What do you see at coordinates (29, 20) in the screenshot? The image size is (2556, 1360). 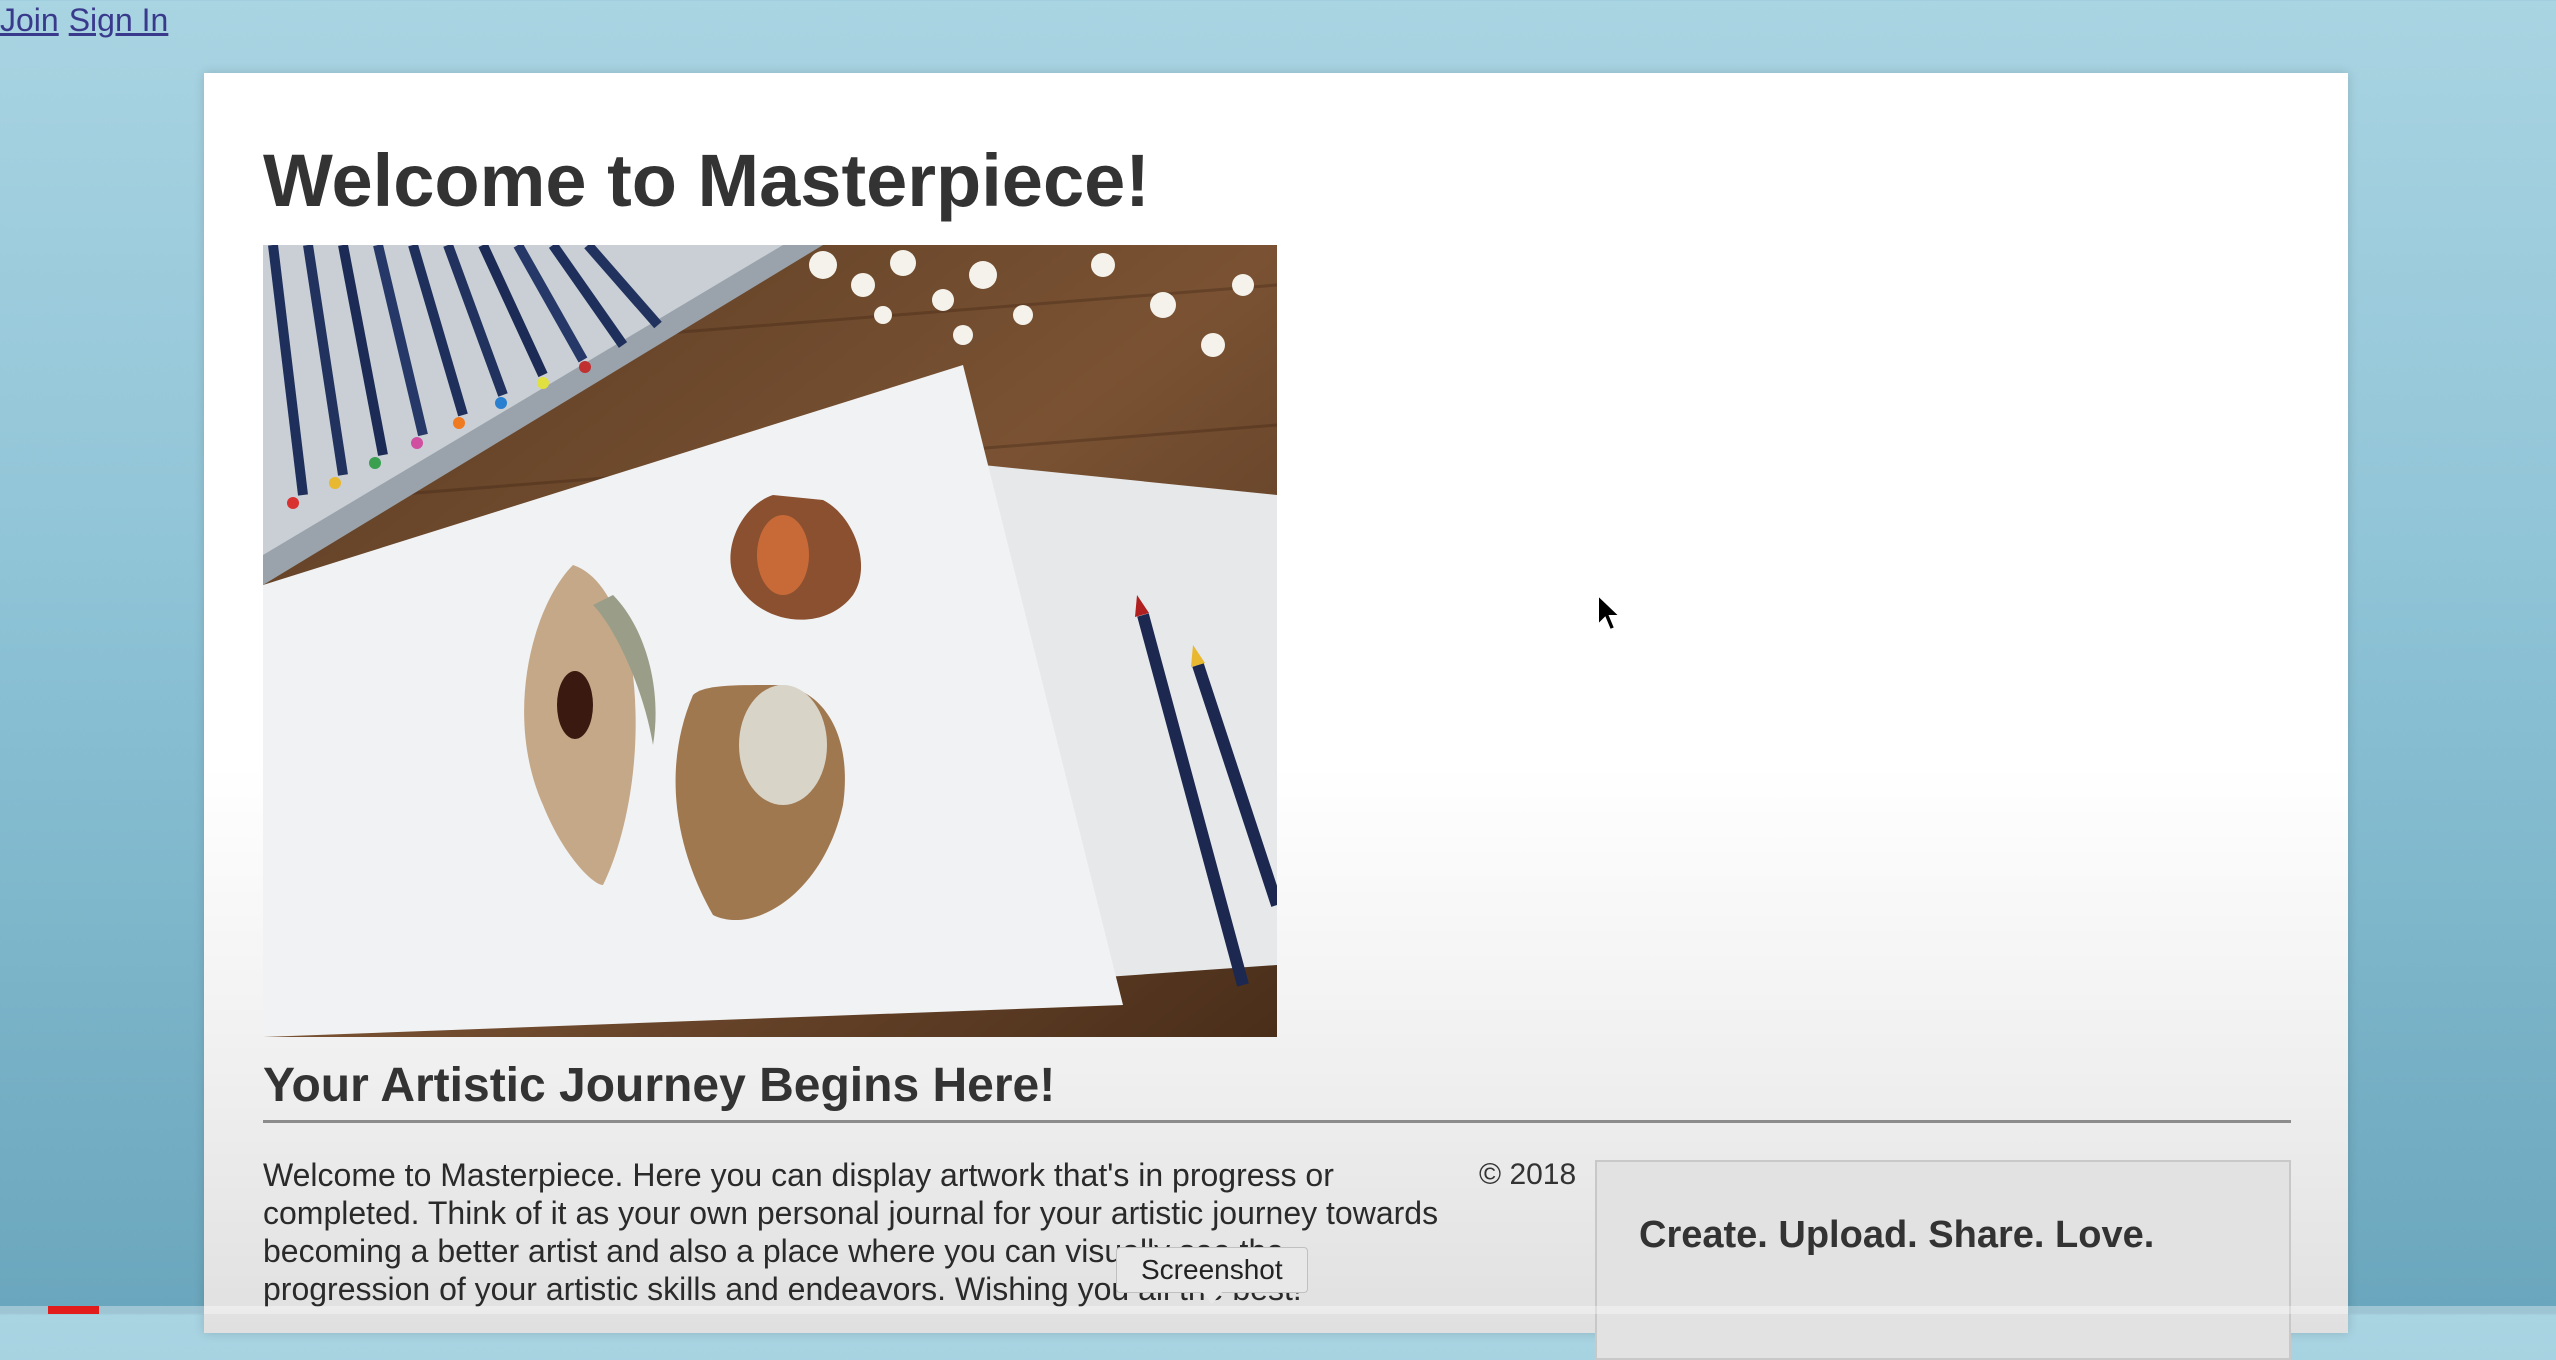 I see `join-link: Join` at bounding box center [29, 20].